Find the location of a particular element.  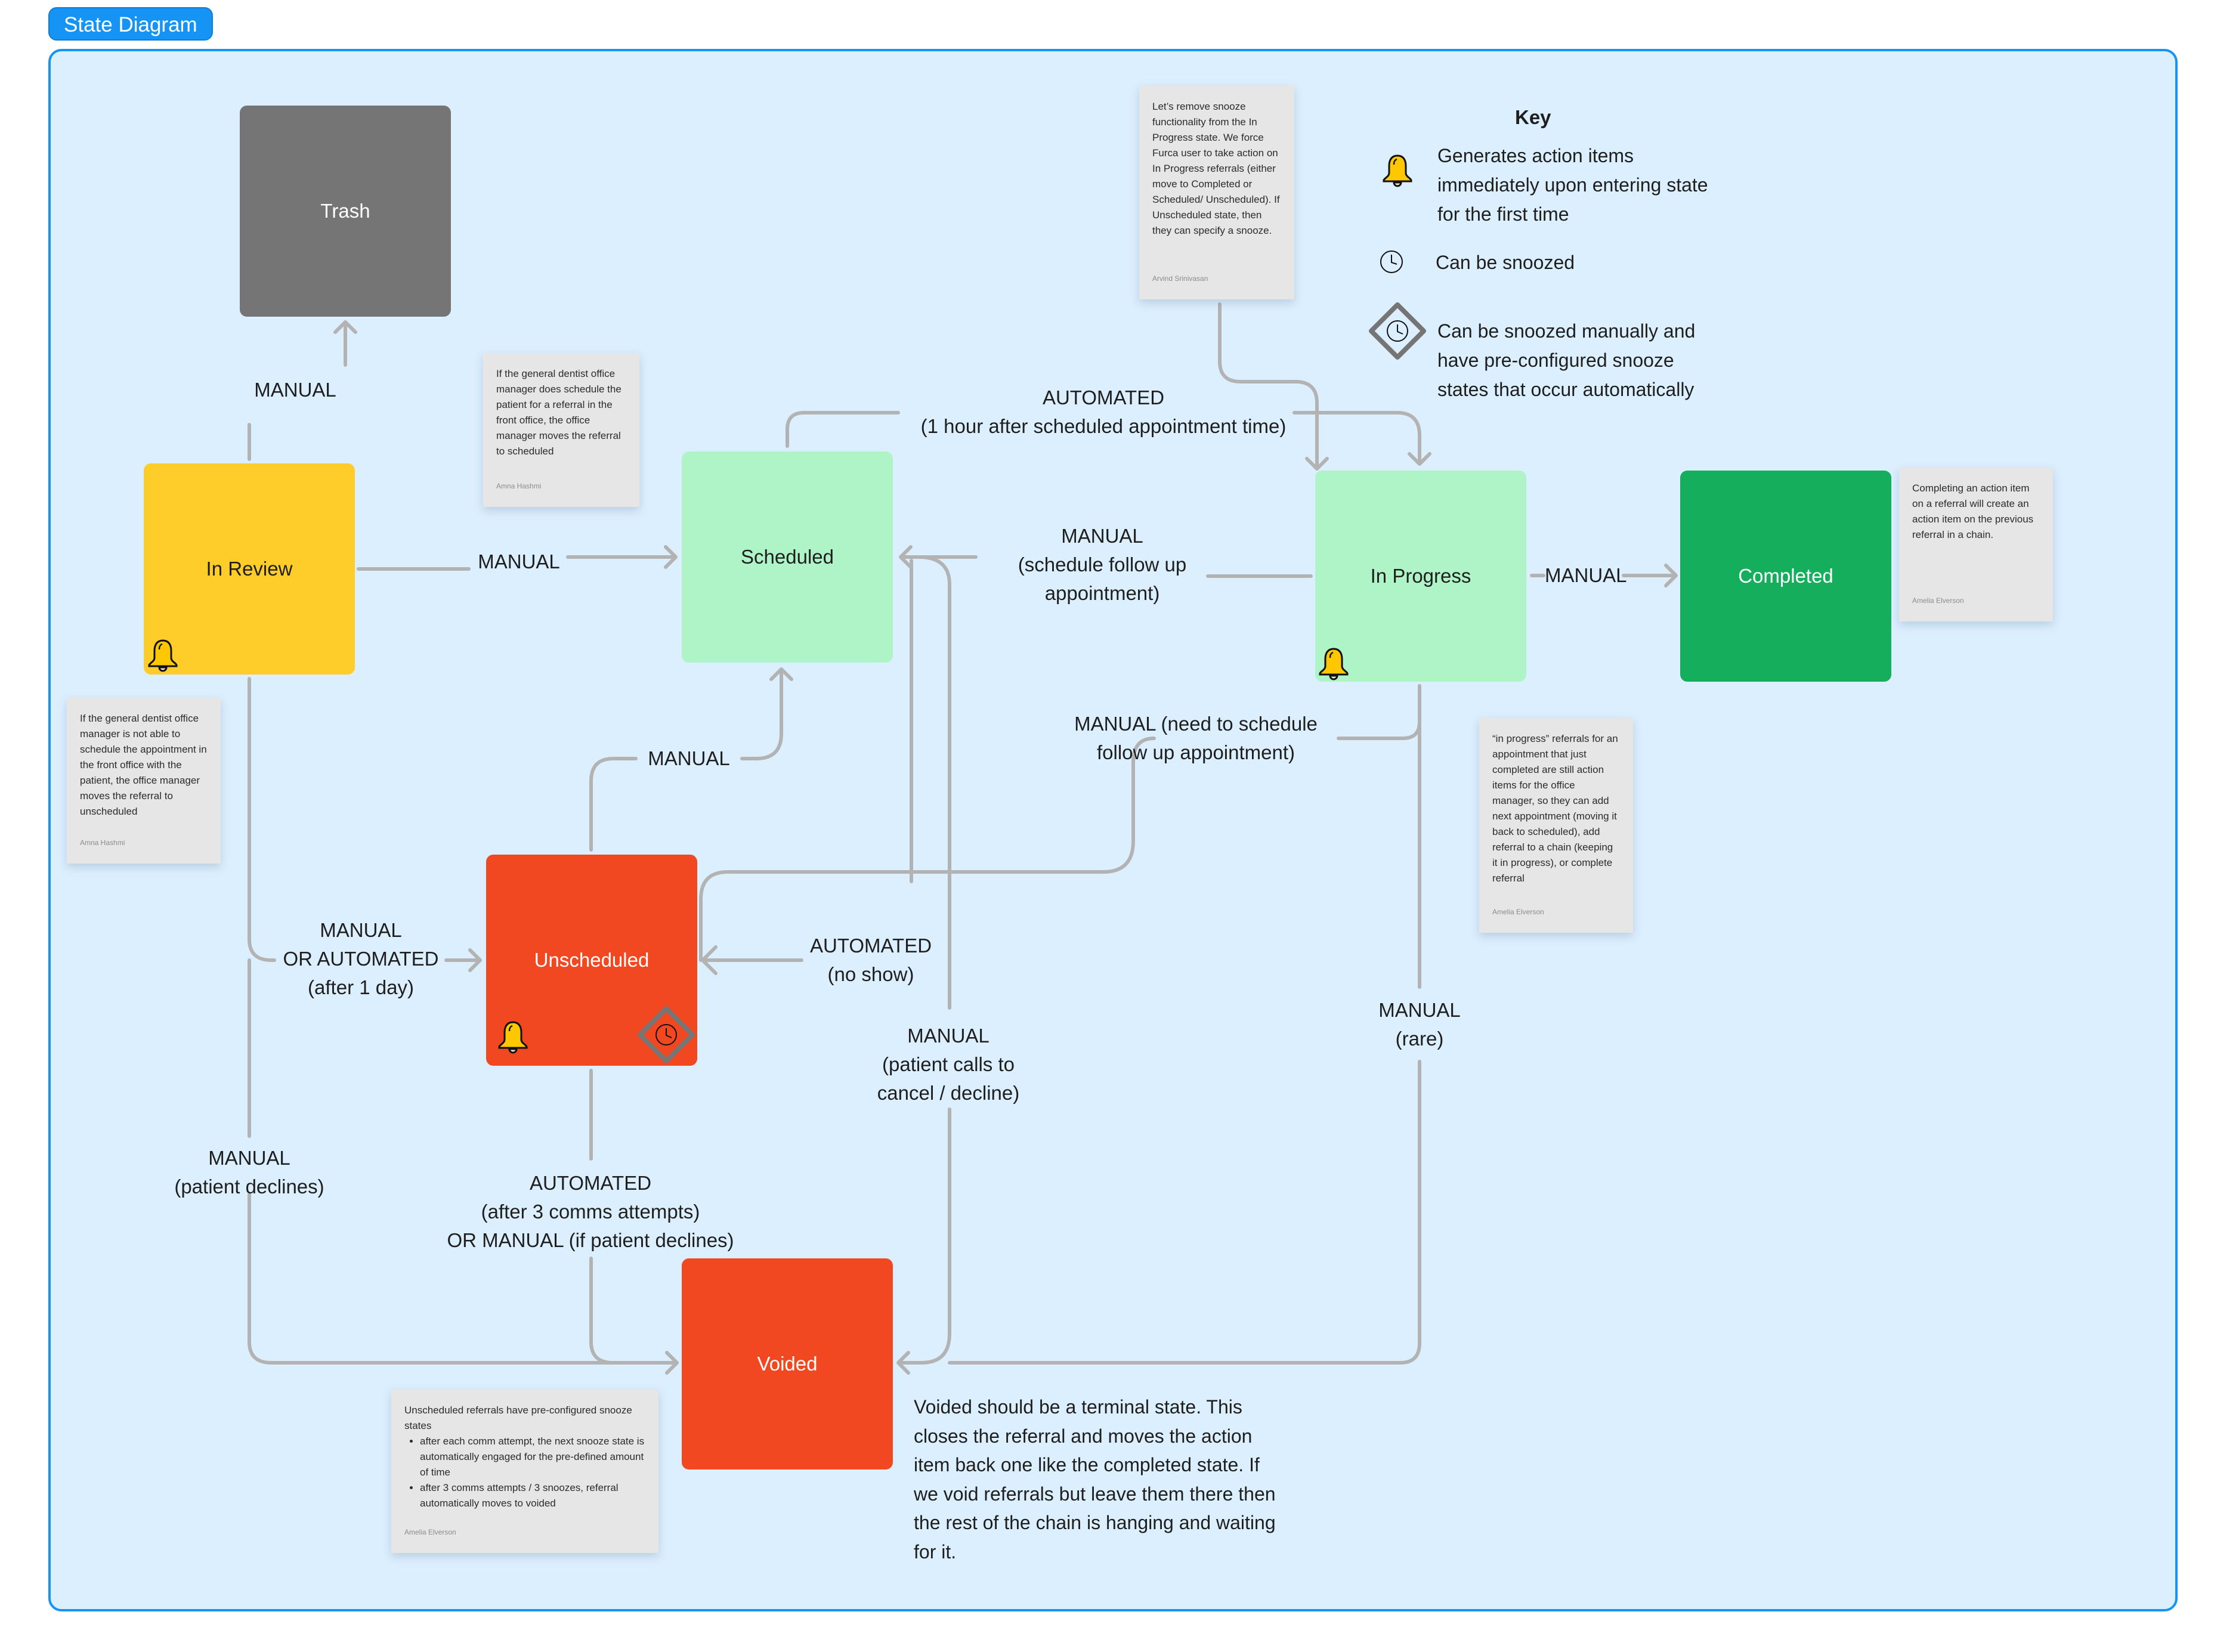

state-in-review: In Review is located at coordinates (249, 569).